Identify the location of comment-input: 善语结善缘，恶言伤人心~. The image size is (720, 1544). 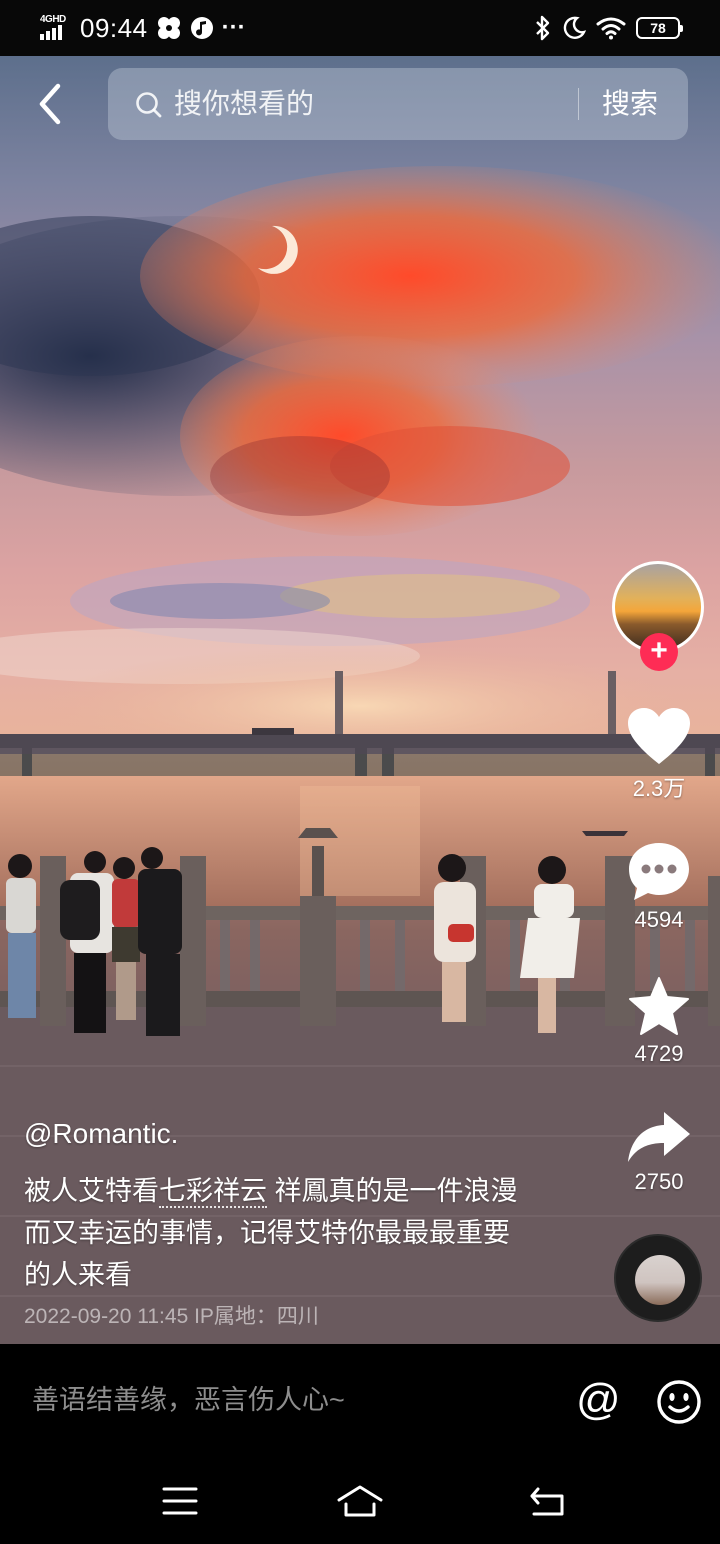
(188, 1400).